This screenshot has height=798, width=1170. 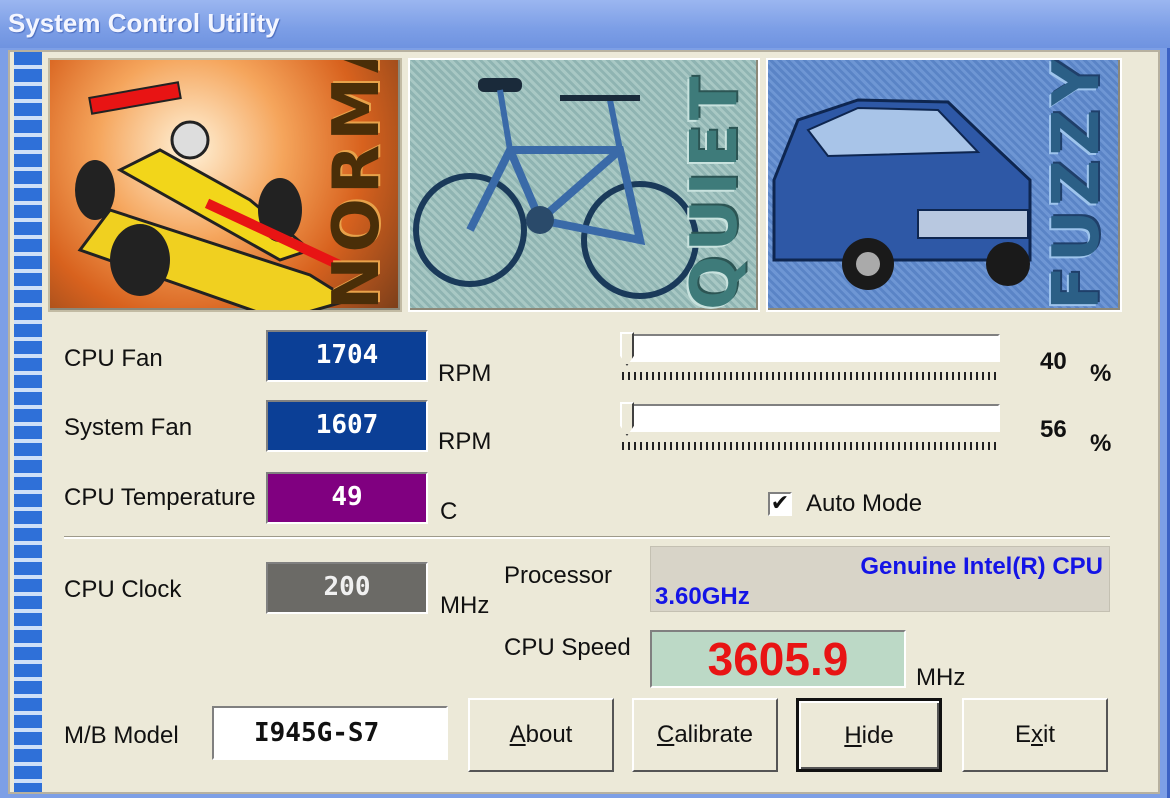 I want to click on exit-button-accel: x, so click(x=1037, y=734).